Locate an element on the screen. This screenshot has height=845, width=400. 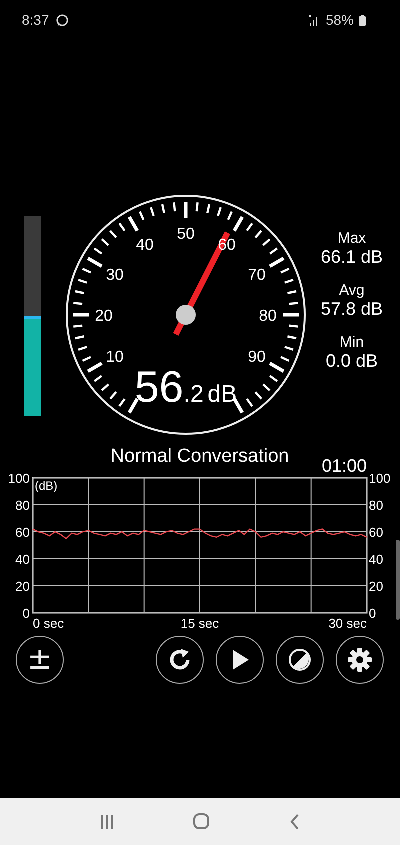
dial-label: 20 is located at coordinates (104, 316).